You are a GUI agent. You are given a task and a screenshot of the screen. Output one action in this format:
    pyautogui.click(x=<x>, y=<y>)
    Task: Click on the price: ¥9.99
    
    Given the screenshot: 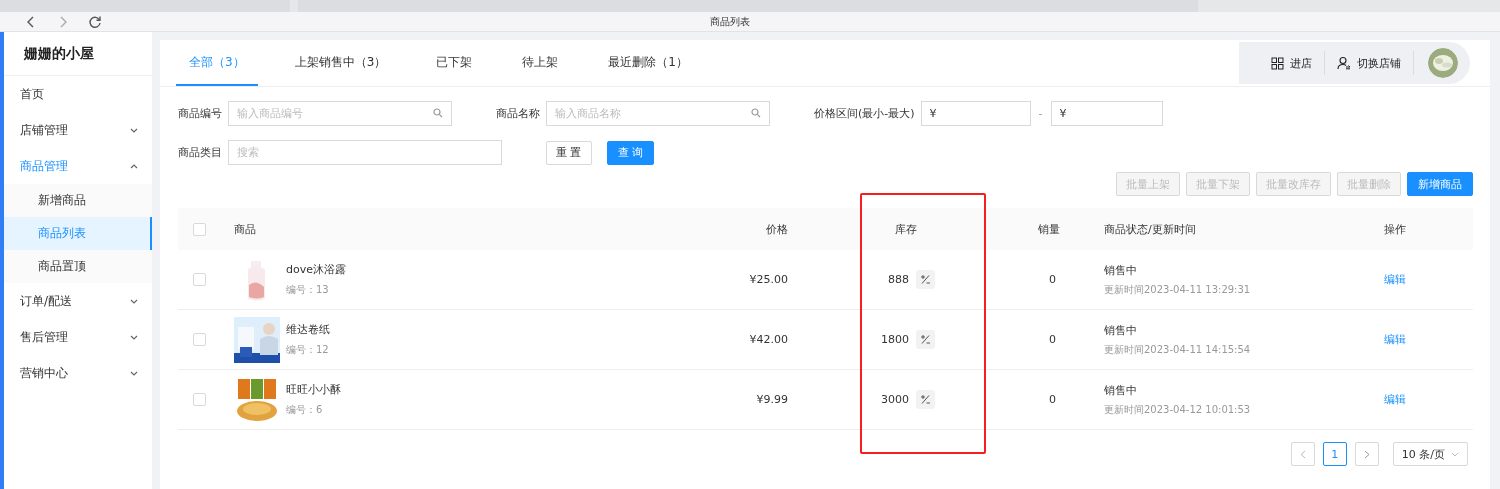 What is the action you would take?
    pyautogui.click(x=772, y=399)
    